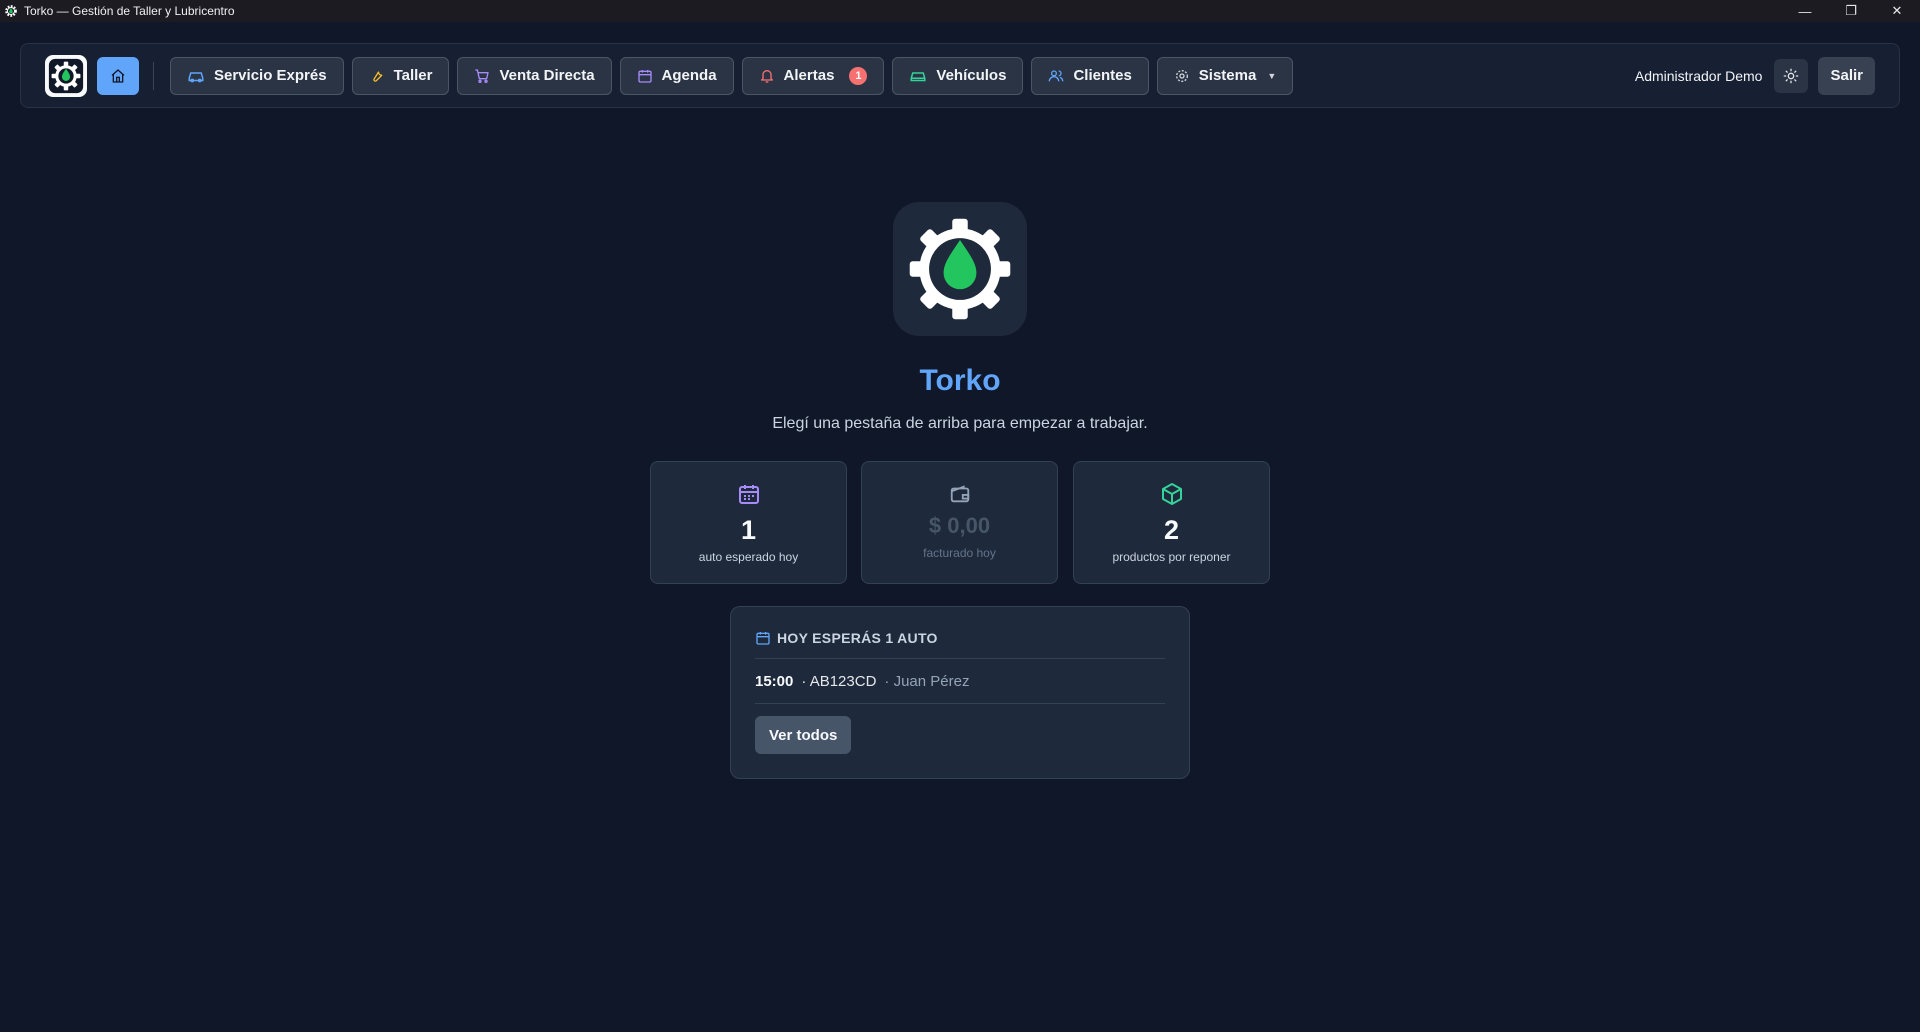 Image resolution: width=1920 pixels, height=1032 pixels. I want to click on nav-taller-label: Taller, so click(413, 75).